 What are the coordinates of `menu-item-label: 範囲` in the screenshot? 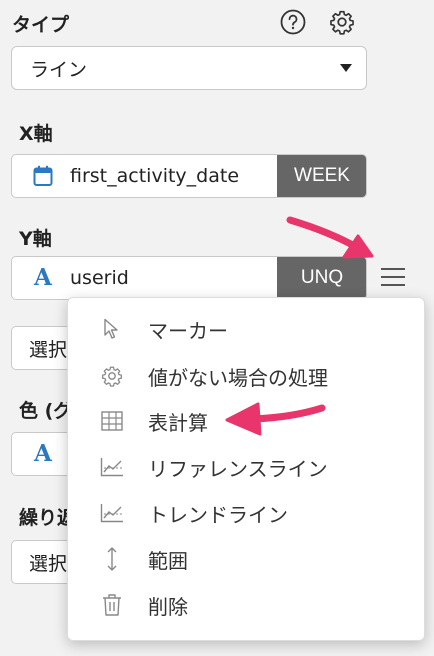 It's located at (168, 560).